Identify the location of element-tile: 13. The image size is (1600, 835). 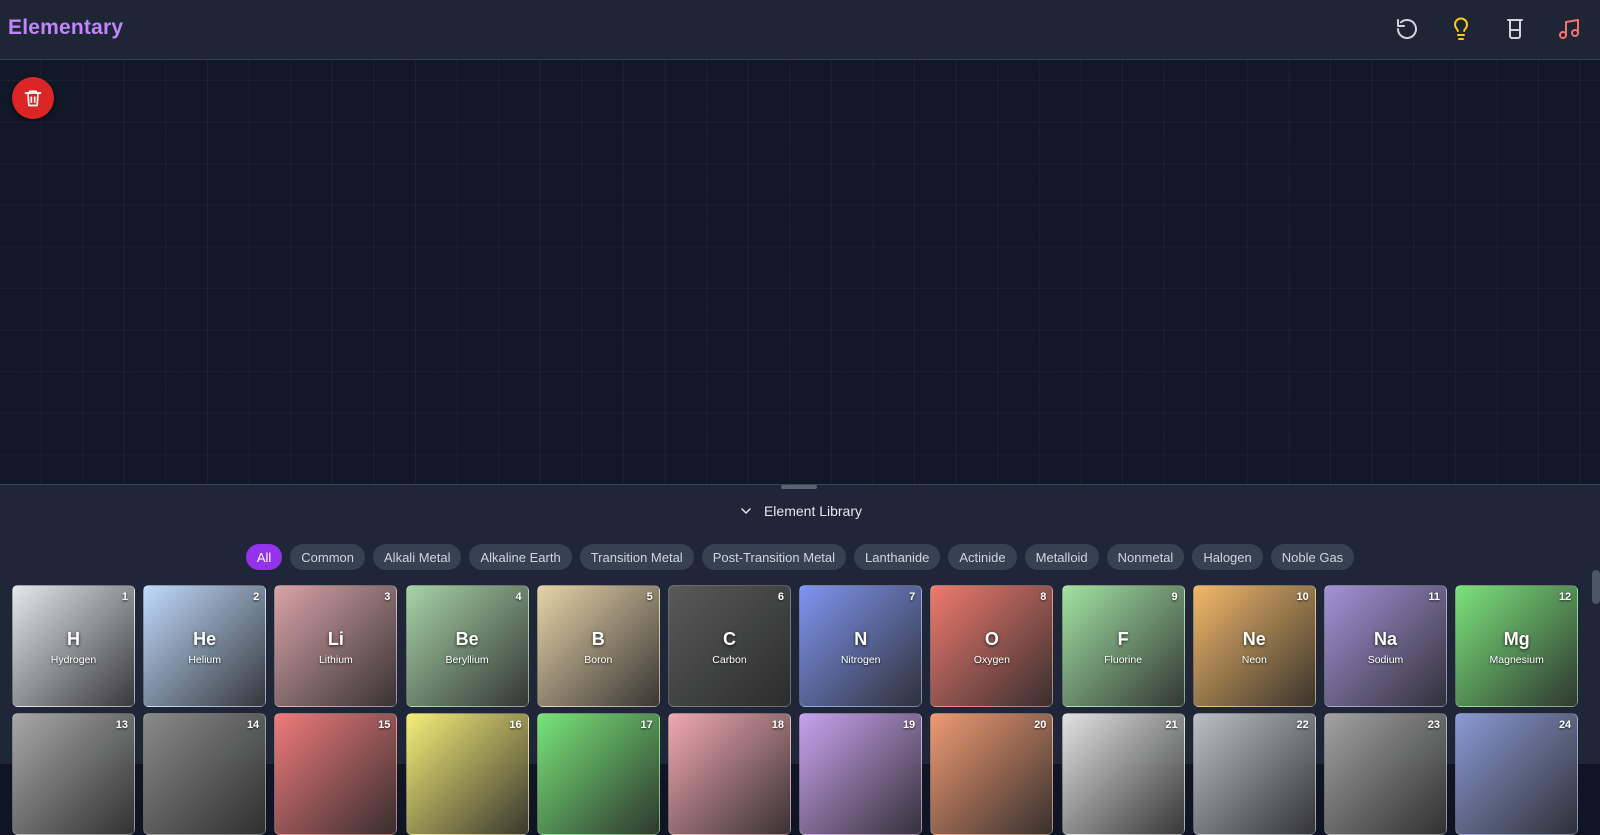
(73, 774).